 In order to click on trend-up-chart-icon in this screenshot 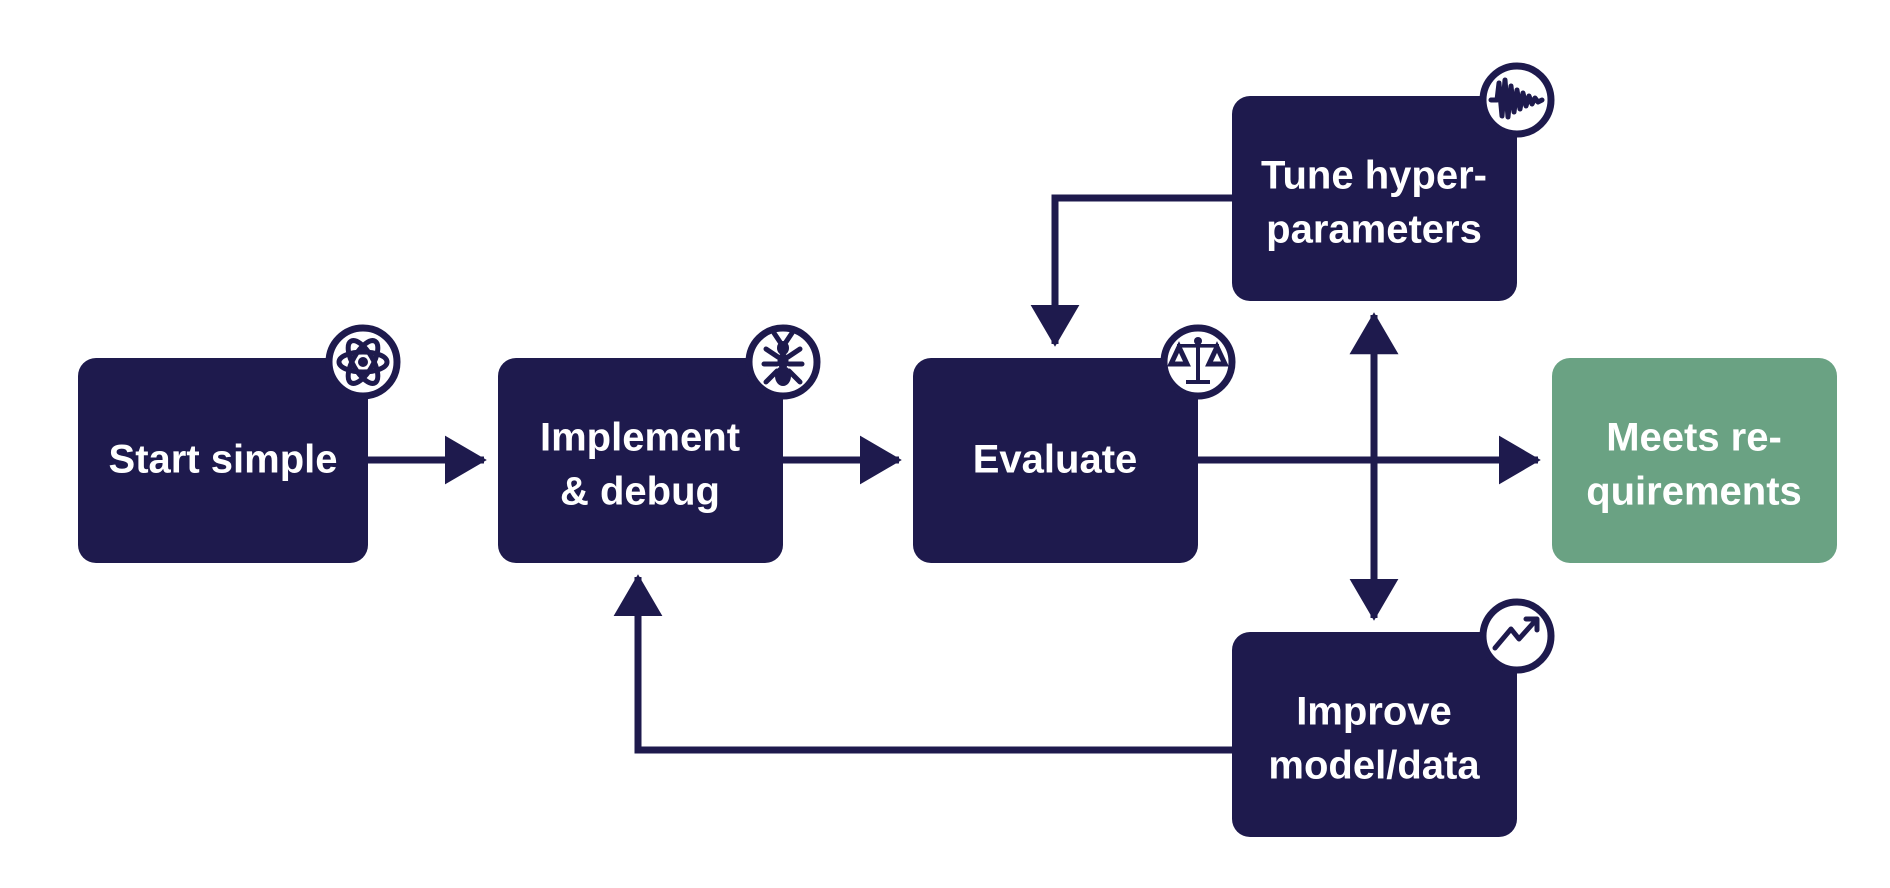, I will do `click(1517, 636)`.